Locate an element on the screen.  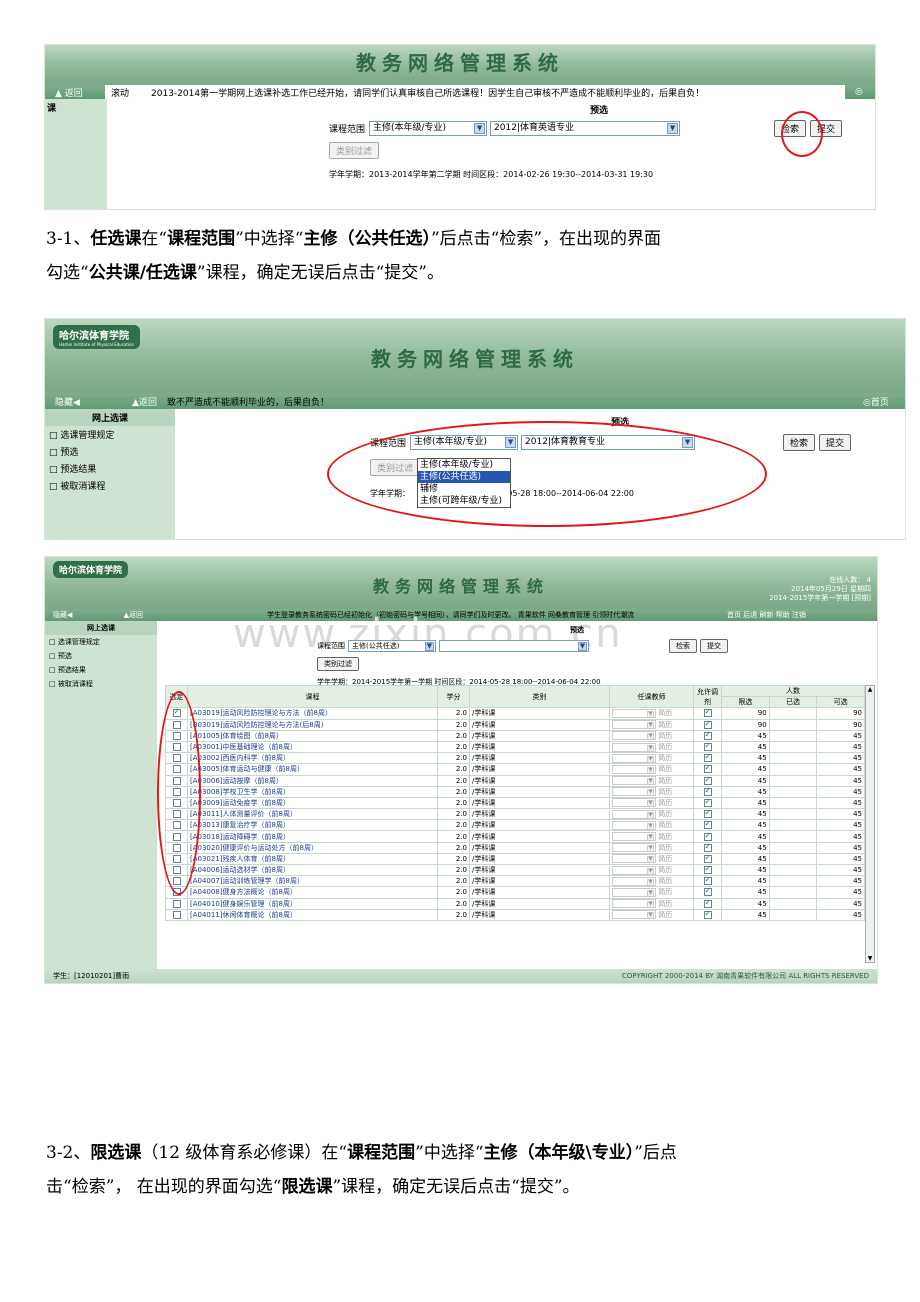
course-cell: [A04006]运动选材学（前8周） is located at coordinates (312, 870).